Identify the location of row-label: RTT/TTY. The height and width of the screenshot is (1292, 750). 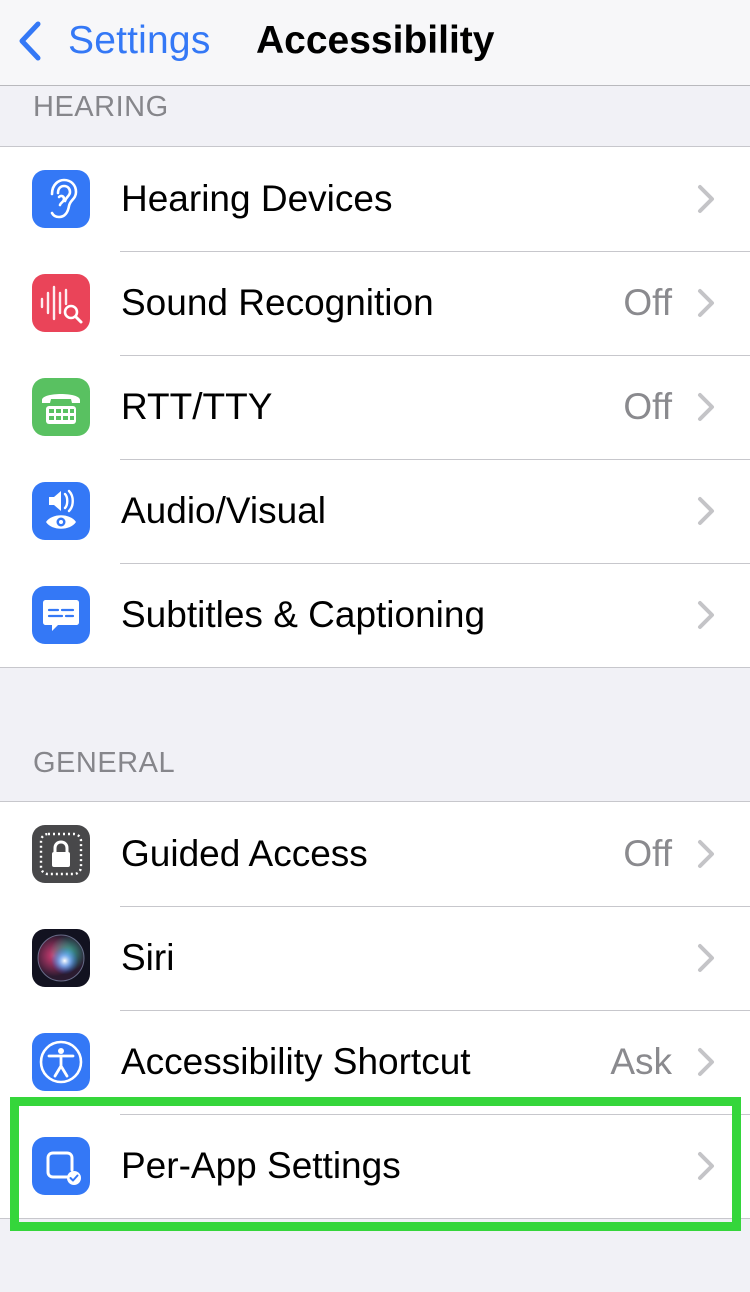
(197, 406).